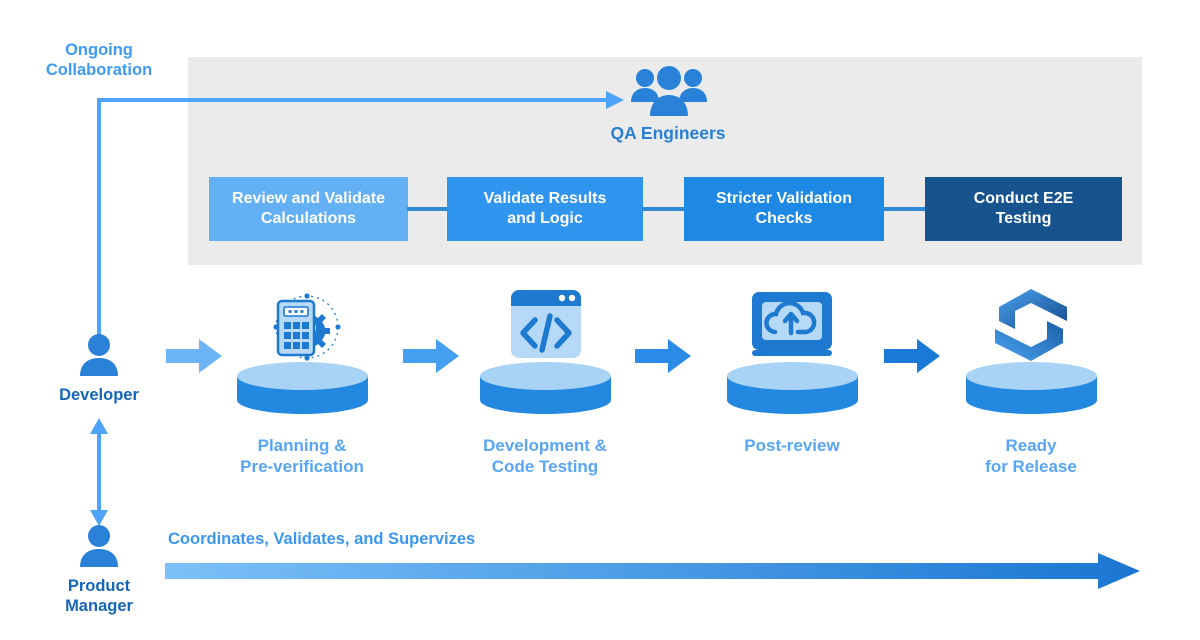 Image resolution: width=1200 pixels, height=640 pixels. Describe the element at coordinates (669, 91) in the screenshot. I see `people-group-icon` at that location.